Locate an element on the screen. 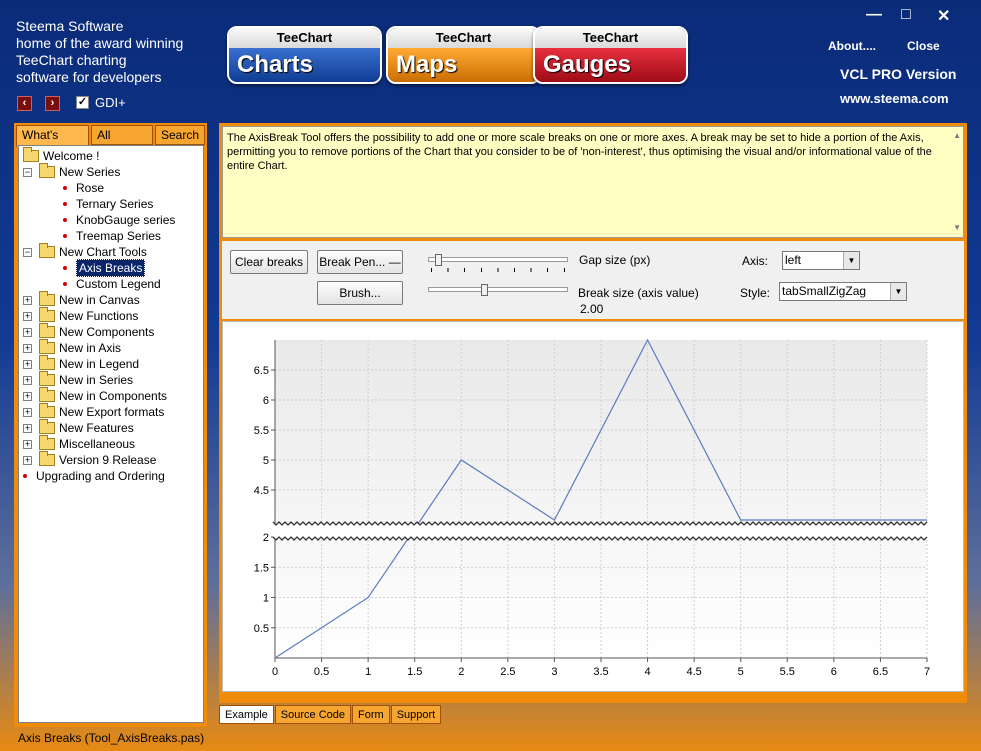 The width and height of the screenshot is (981, 751). y-tick-label: 2 is located at coordinates (266, 538).